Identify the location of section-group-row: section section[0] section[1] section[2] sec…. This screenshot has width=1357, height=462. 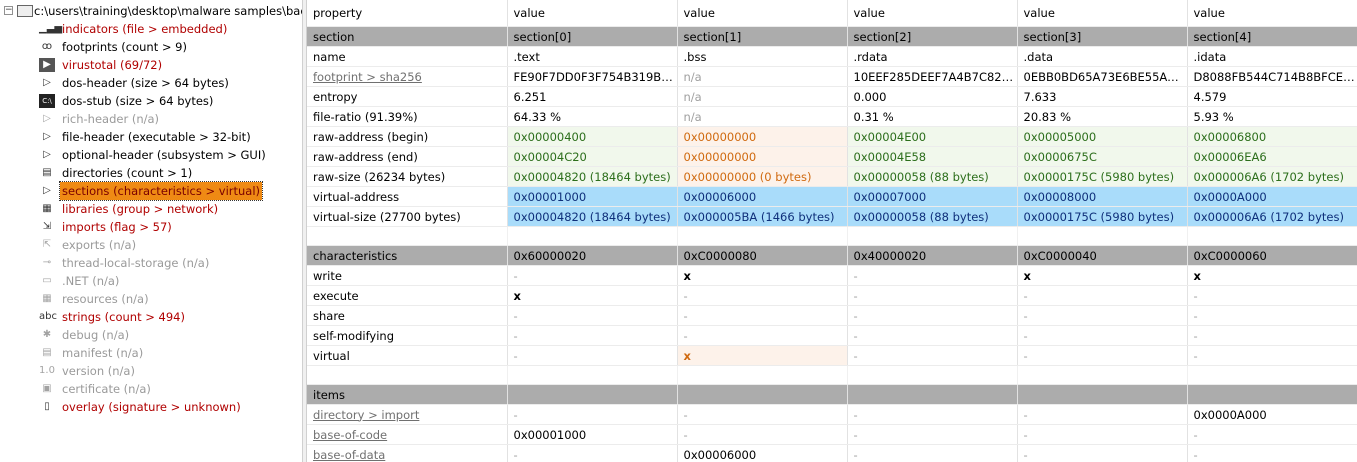
(832, 36).